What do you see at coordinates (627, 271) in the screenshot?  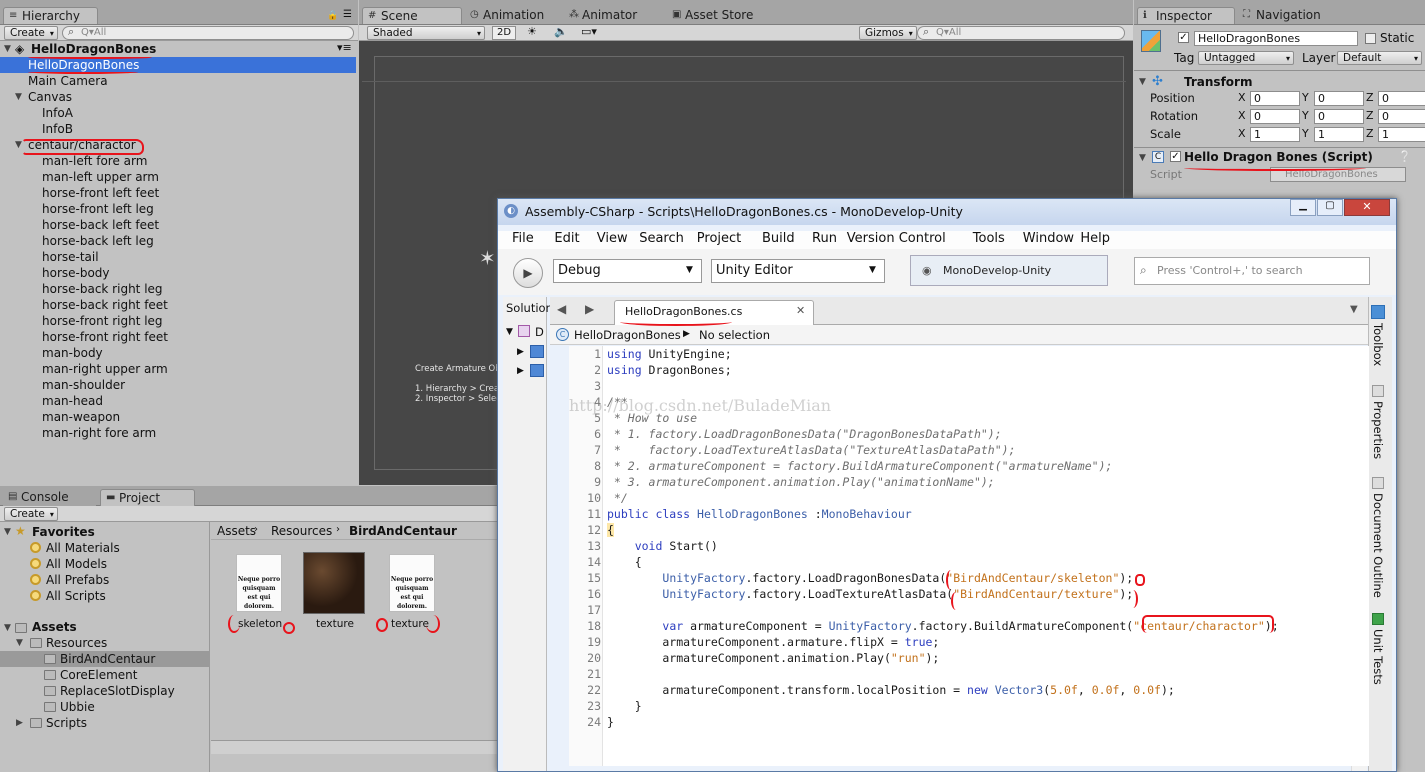 I see `configuration-select: Debug` at bounding box center [627, 271].